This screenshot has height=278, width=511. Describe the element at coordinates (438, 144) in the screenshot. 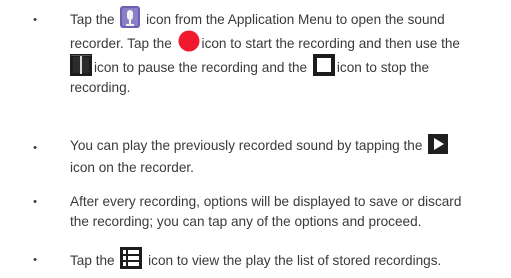

I see `play-icon` at that location.